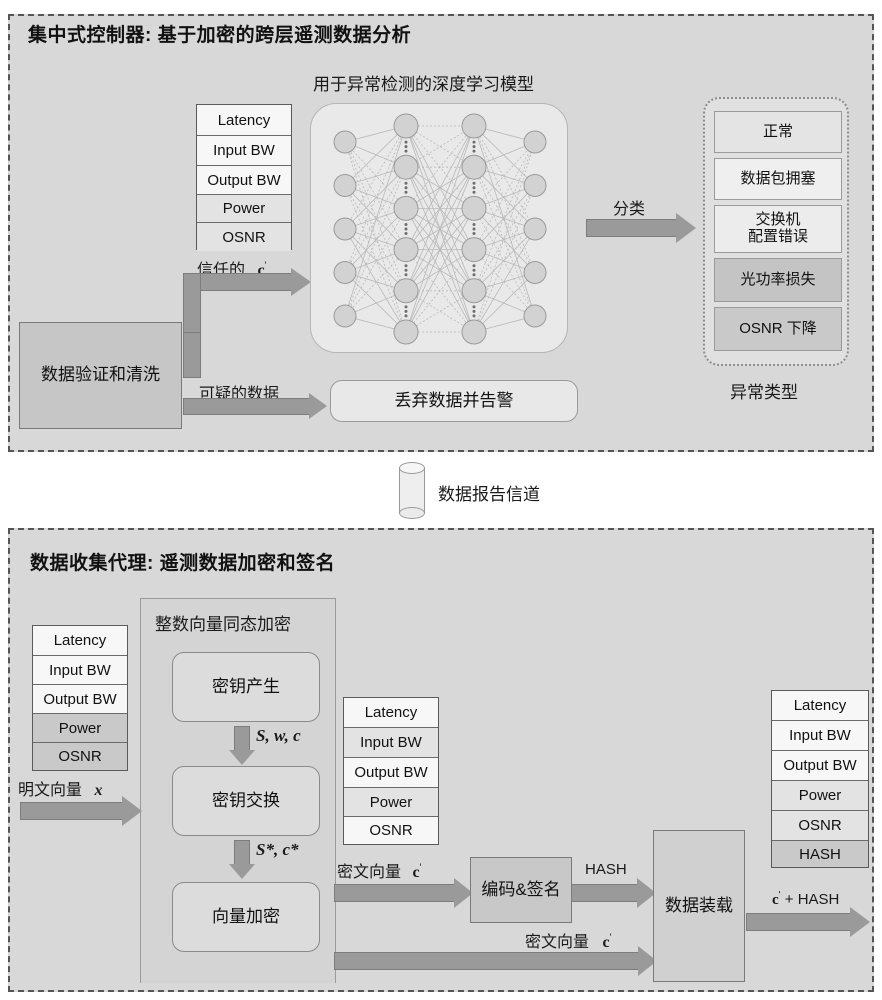 The width and height of the screenshot is (882, 1000). I want to click on telemetry-metrics-table-mid: Latency Input BW Output BW Power OSNR, so click(391, 771).